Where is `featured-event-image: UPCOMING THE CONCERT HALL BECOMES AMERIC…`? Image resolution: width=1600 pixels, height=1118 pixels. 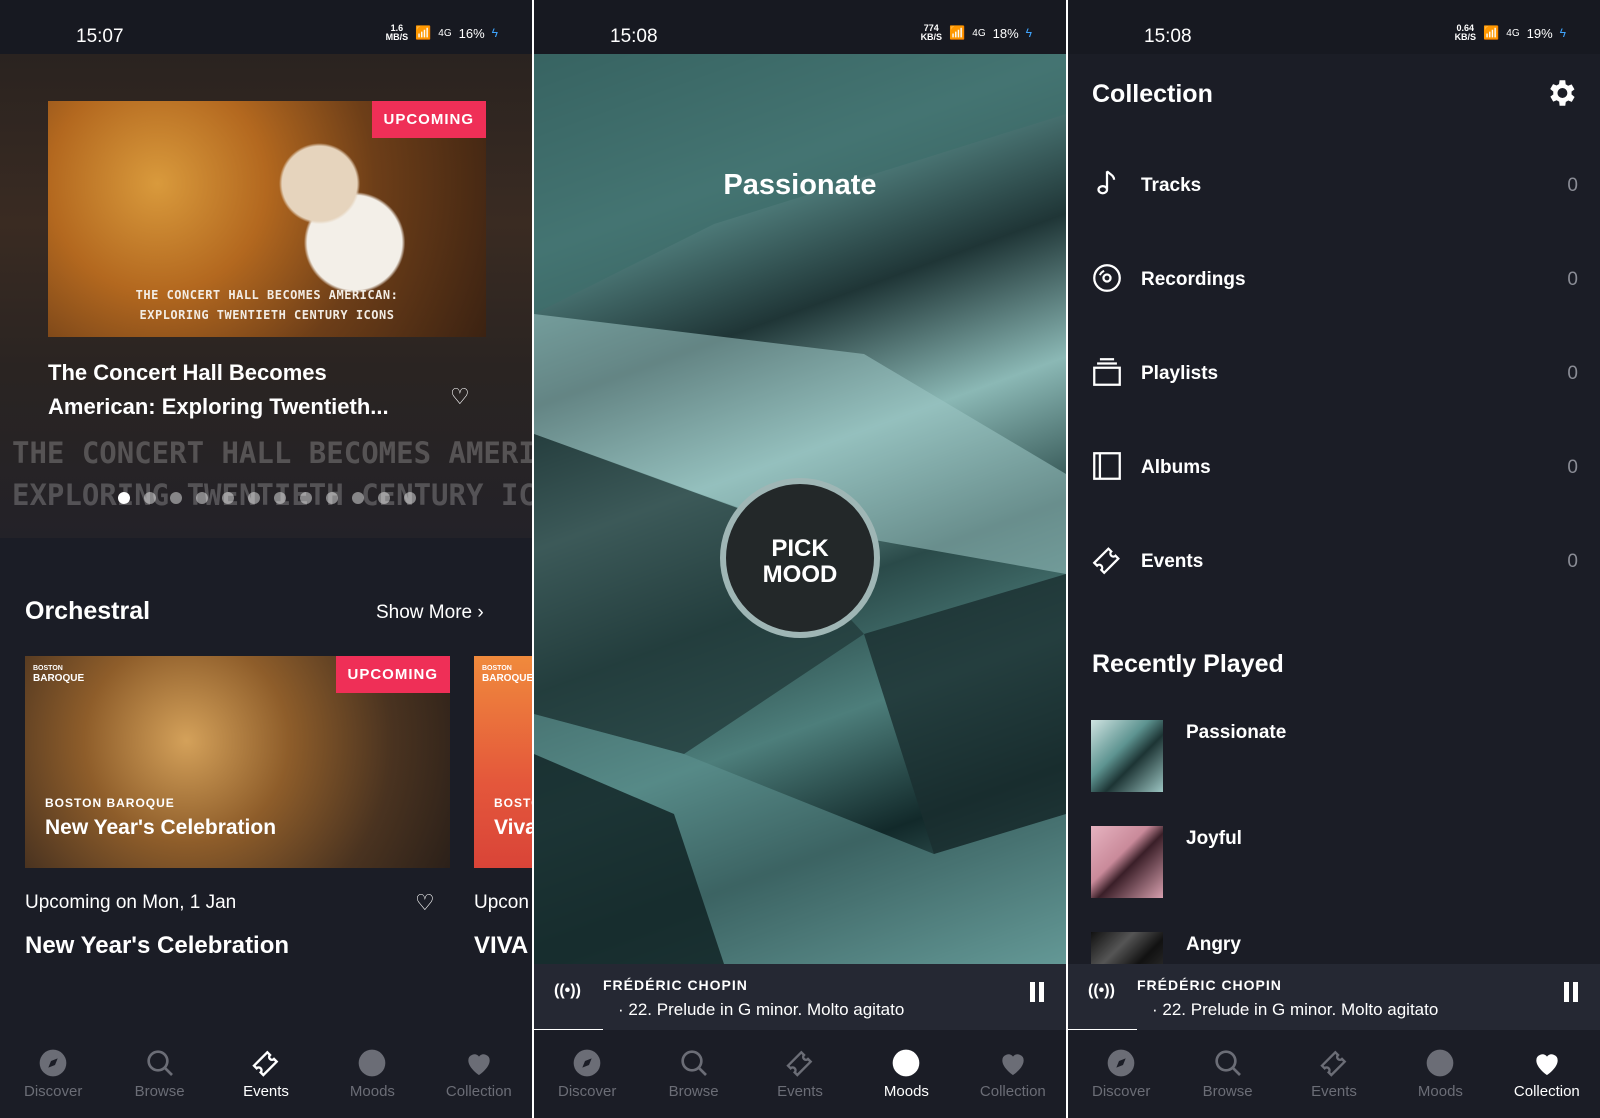
featured-event-image: UPCOMING THE CONCERT HALL BECOMES AMERIC… is located at coordinates (267, 219).